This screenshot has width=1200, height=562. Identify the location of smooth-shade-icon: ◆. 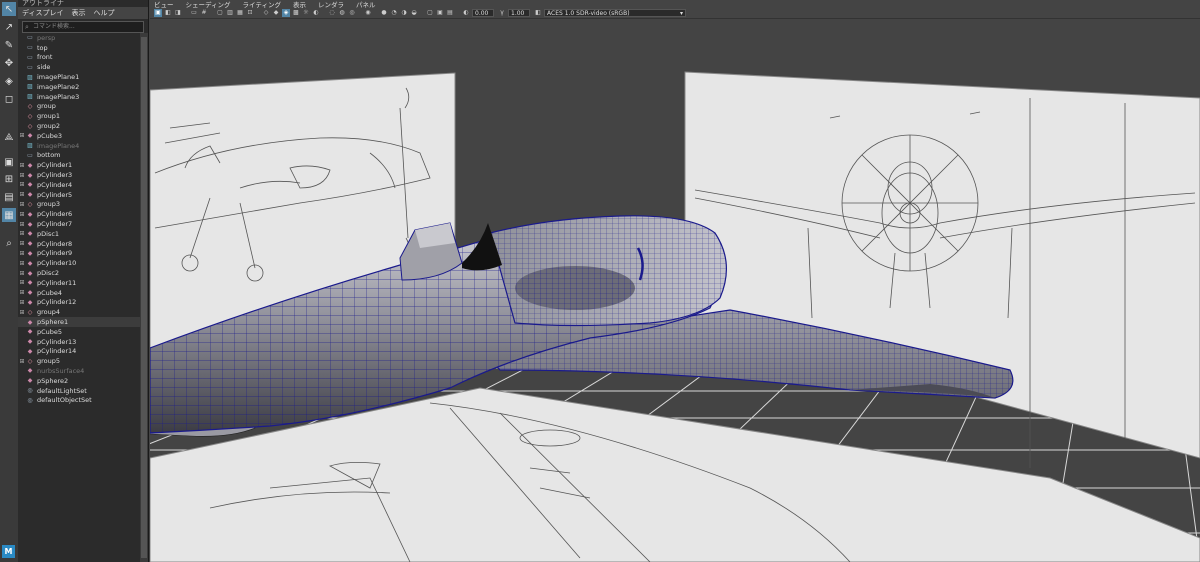
(276, 13).